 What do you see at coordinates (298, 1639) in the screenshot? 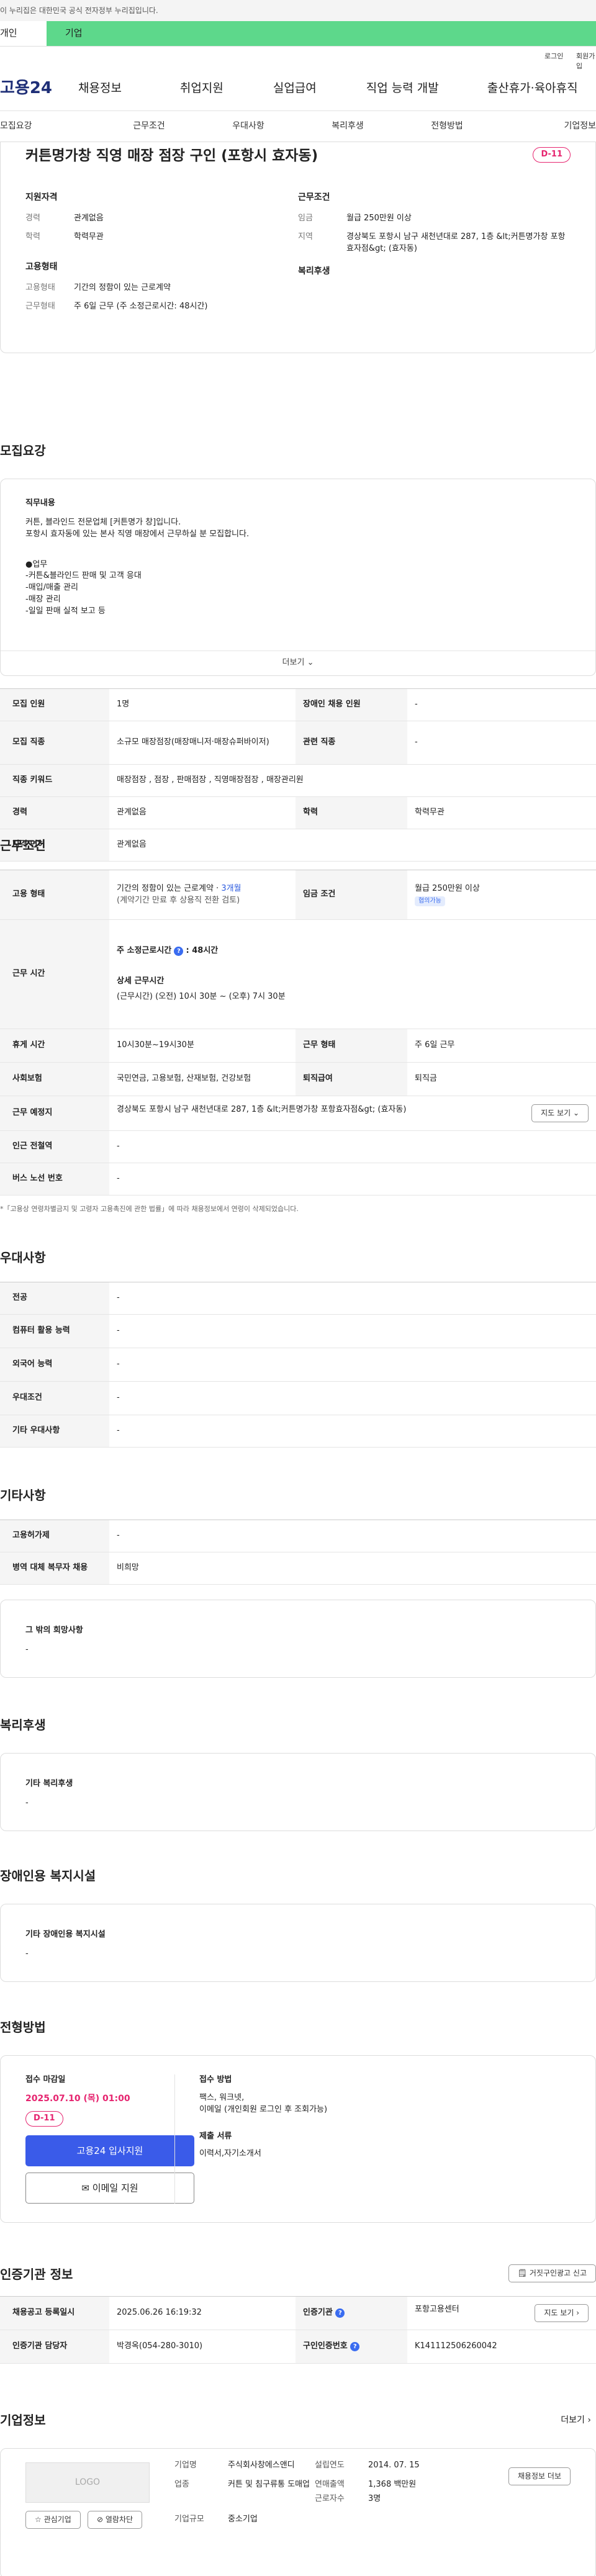
I see `hope-box: 그 밖의 희망사항 -` at bounding box center [298, 1639].